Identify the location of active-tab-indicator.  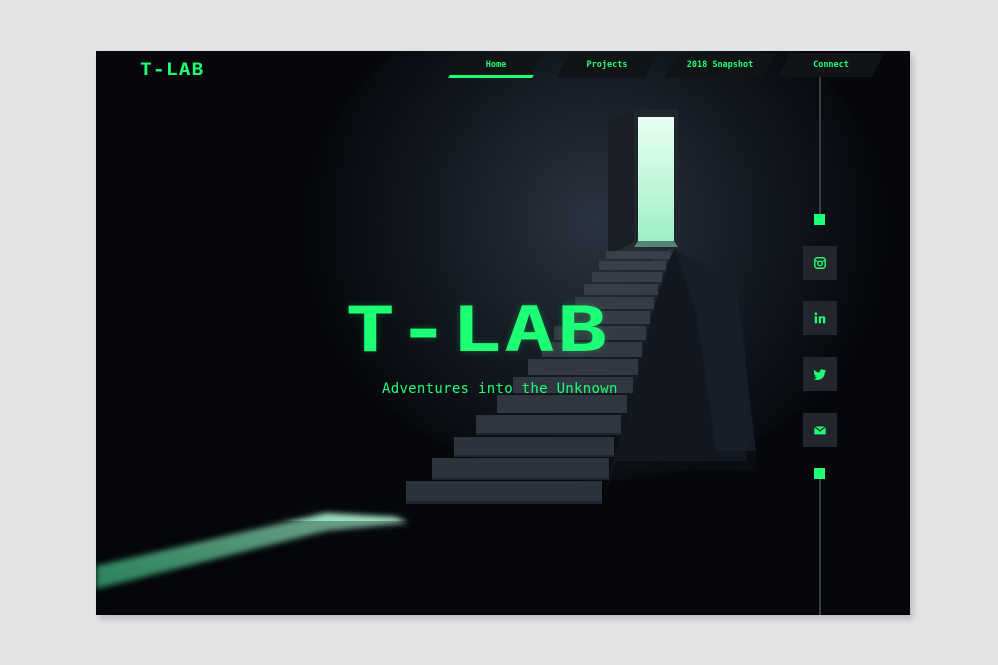
(491, 76).